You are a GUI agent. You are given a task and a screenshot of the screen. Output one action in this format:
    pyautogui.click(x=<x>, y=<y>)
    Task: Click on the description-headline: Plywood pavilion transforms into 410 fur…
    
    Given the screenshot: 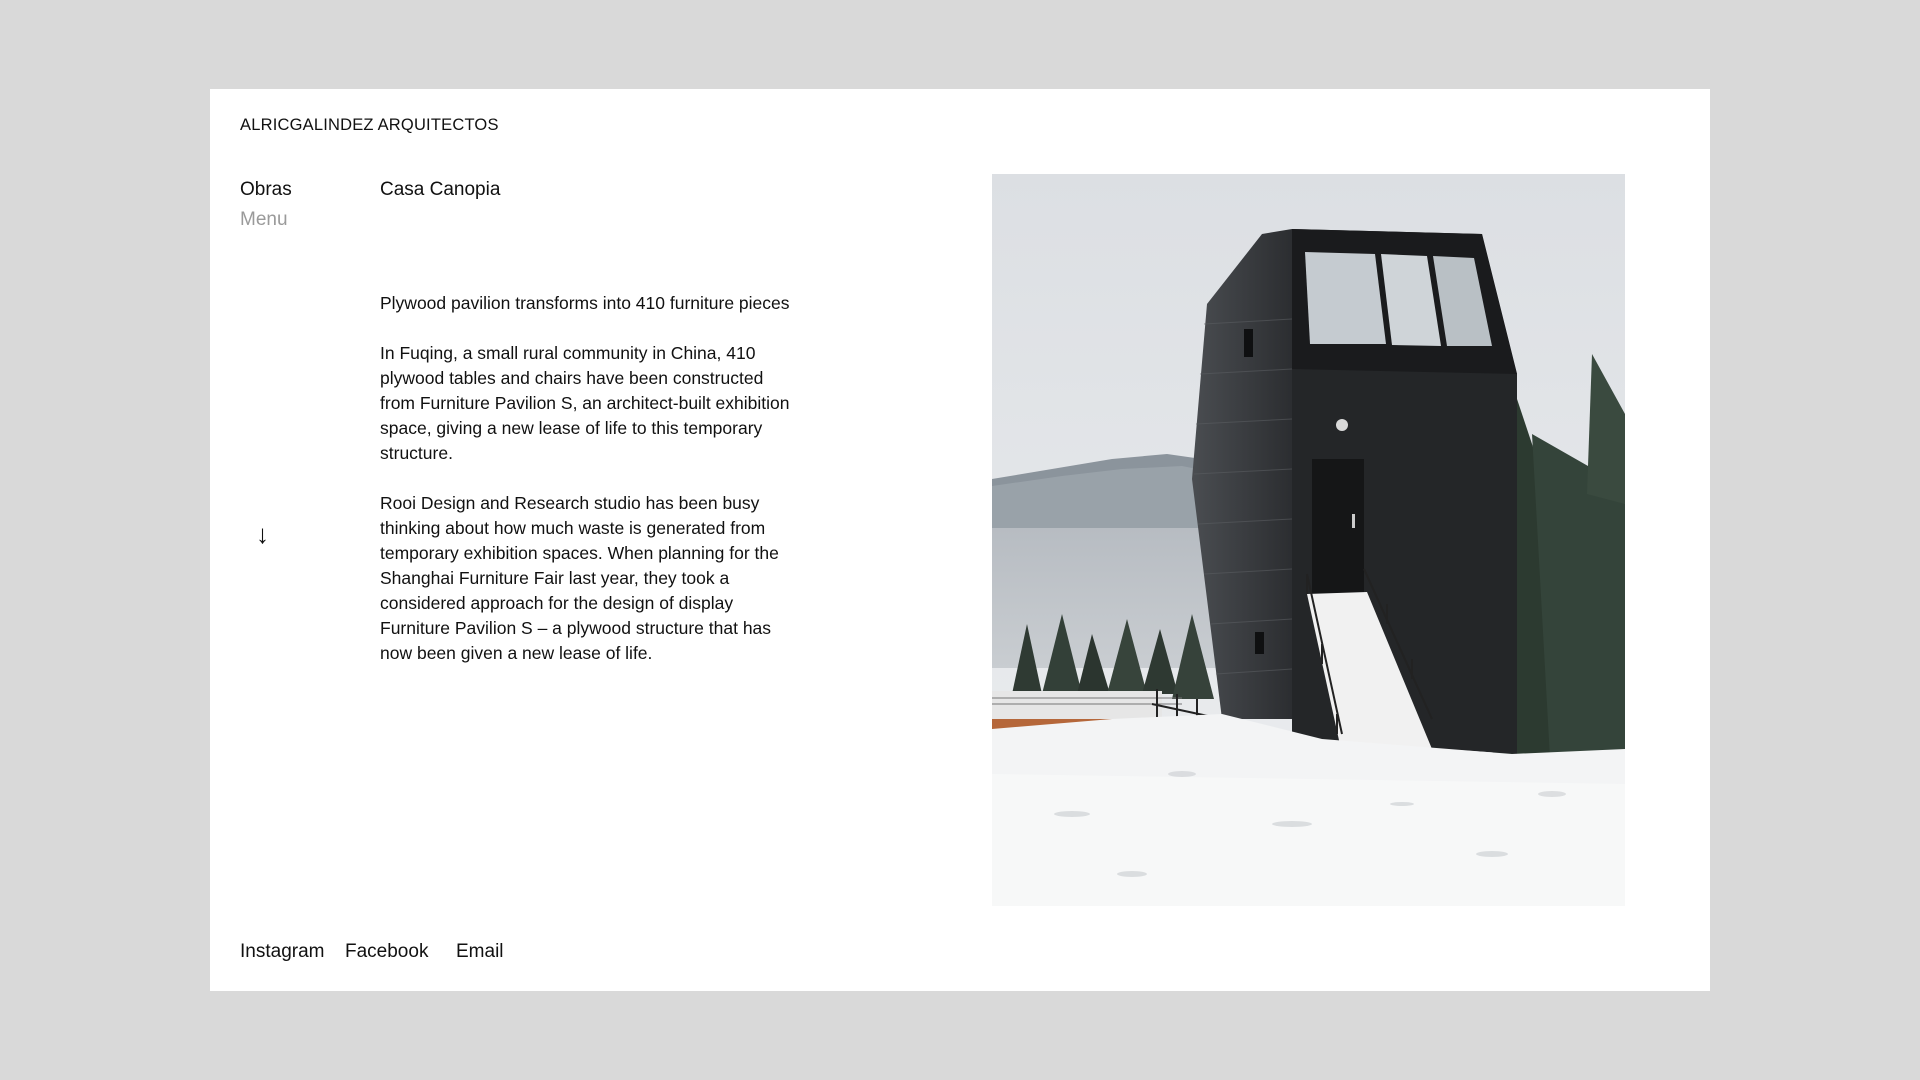 What is the action you would take?
    pyautogui.click(x=585, y=303)
    